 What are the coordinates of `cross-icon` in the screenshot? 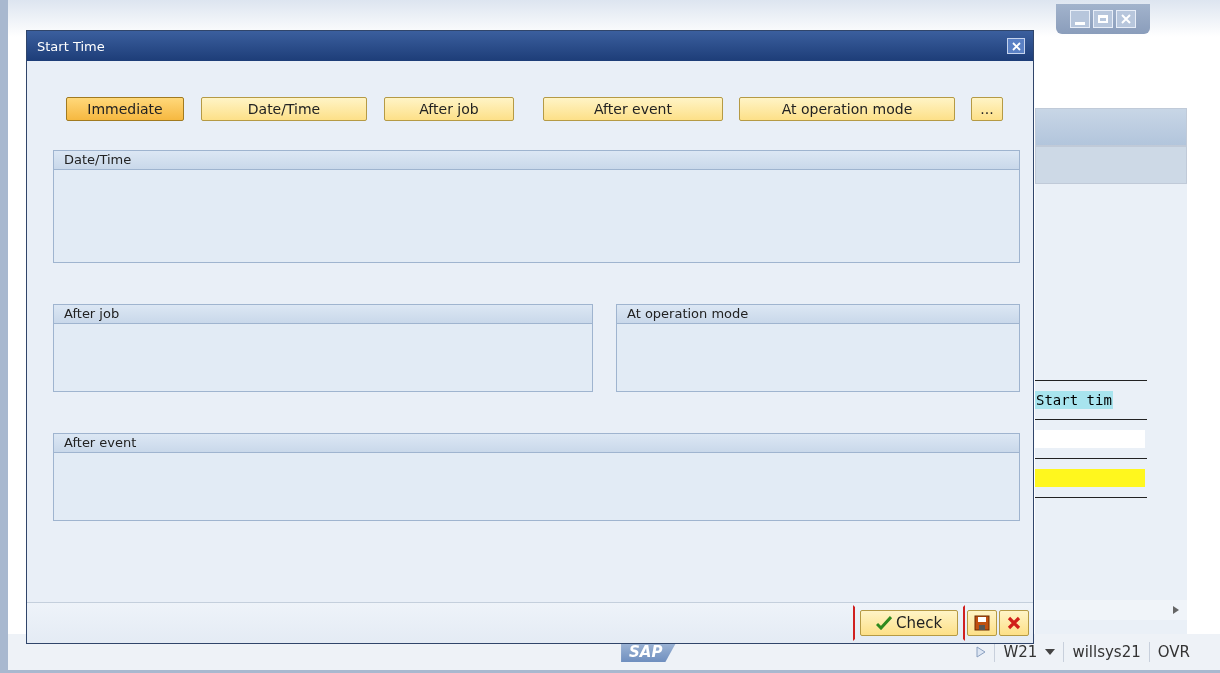 It's located at (1014, 623).